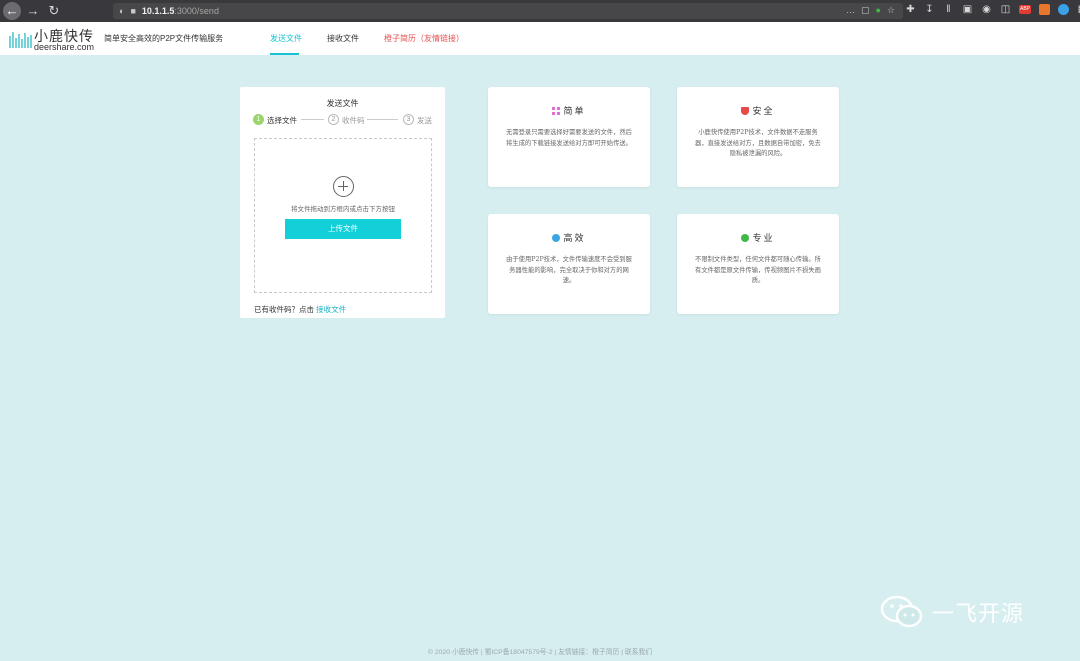 This screenshot has height=661, width=1080. I want to click on step-indicator: 1 选择文件 2 收件码 3 发送, so click(343, 120).